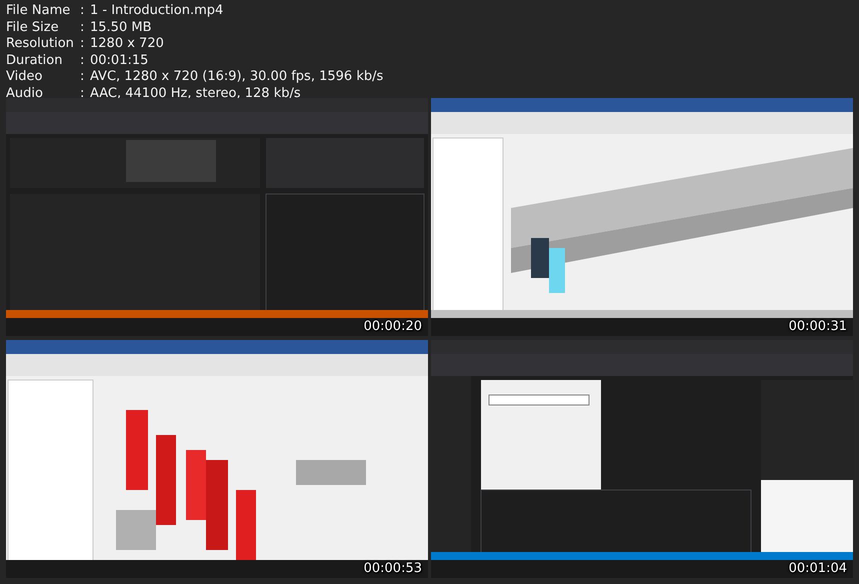 The height and width of the screenshot is (584, 859). I want to click on info-value: 15.50 MB, so click(121, 28).